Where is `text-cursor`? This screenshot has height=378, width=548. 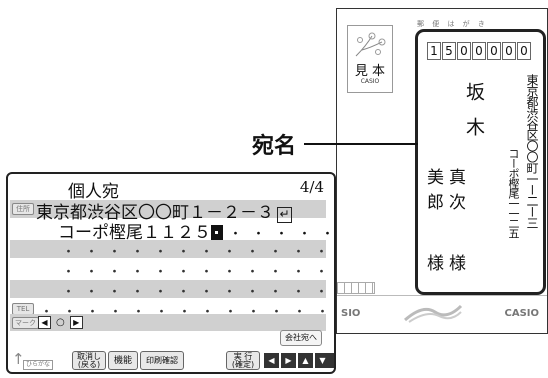 text-cursor is located at coordinates (217, 232).